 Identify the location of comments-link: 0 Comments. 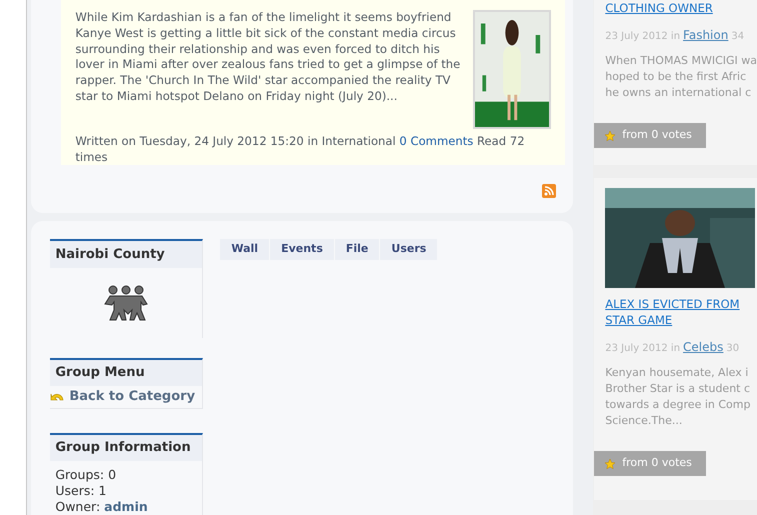
(436, 141).